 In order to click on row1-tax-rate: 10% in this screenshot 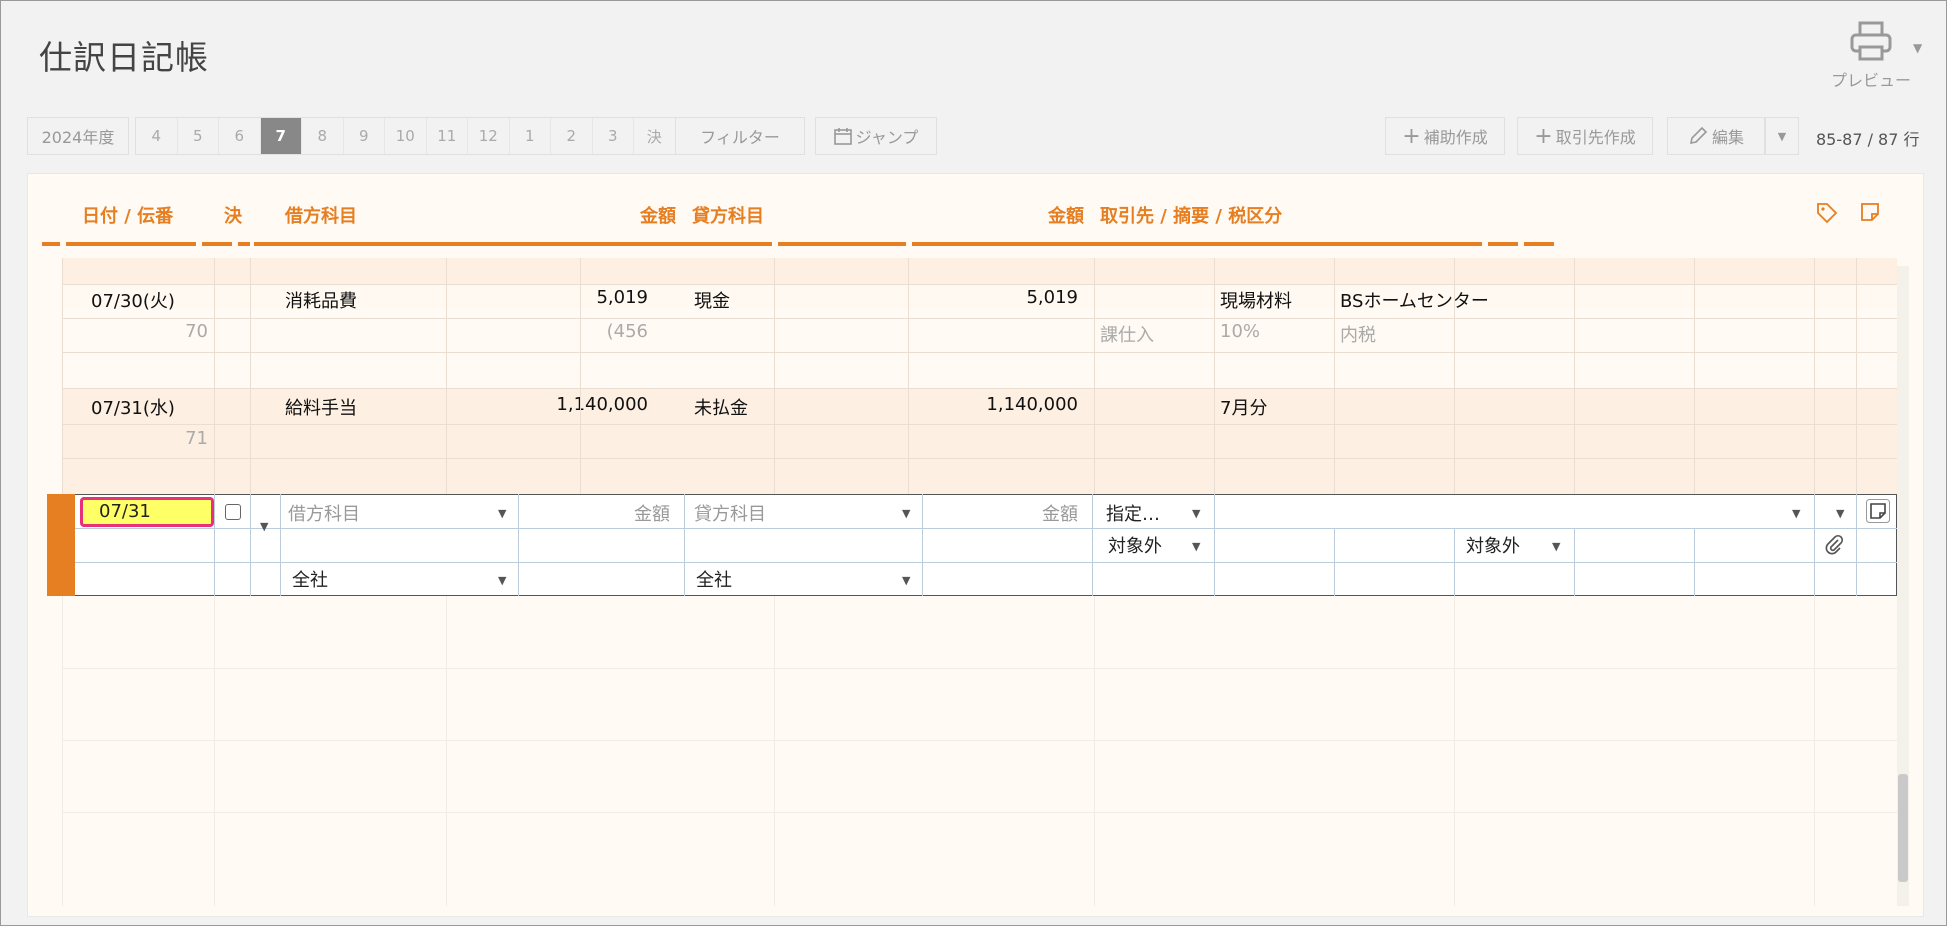, I will do `click(1240, 331)`.